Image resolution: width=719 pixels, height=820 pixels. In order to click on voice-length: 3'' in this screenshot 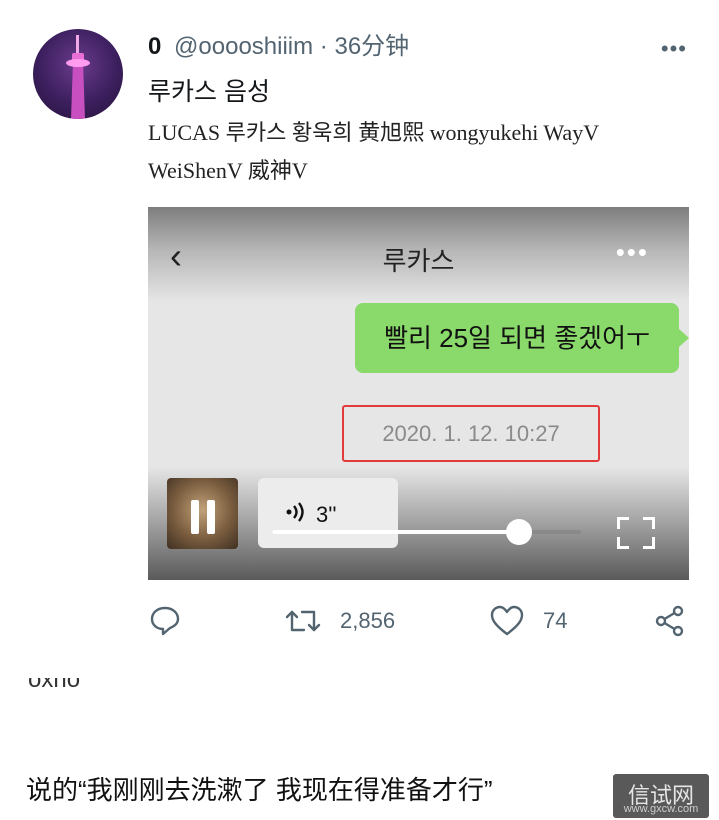, I will do `click(326, 514)`.